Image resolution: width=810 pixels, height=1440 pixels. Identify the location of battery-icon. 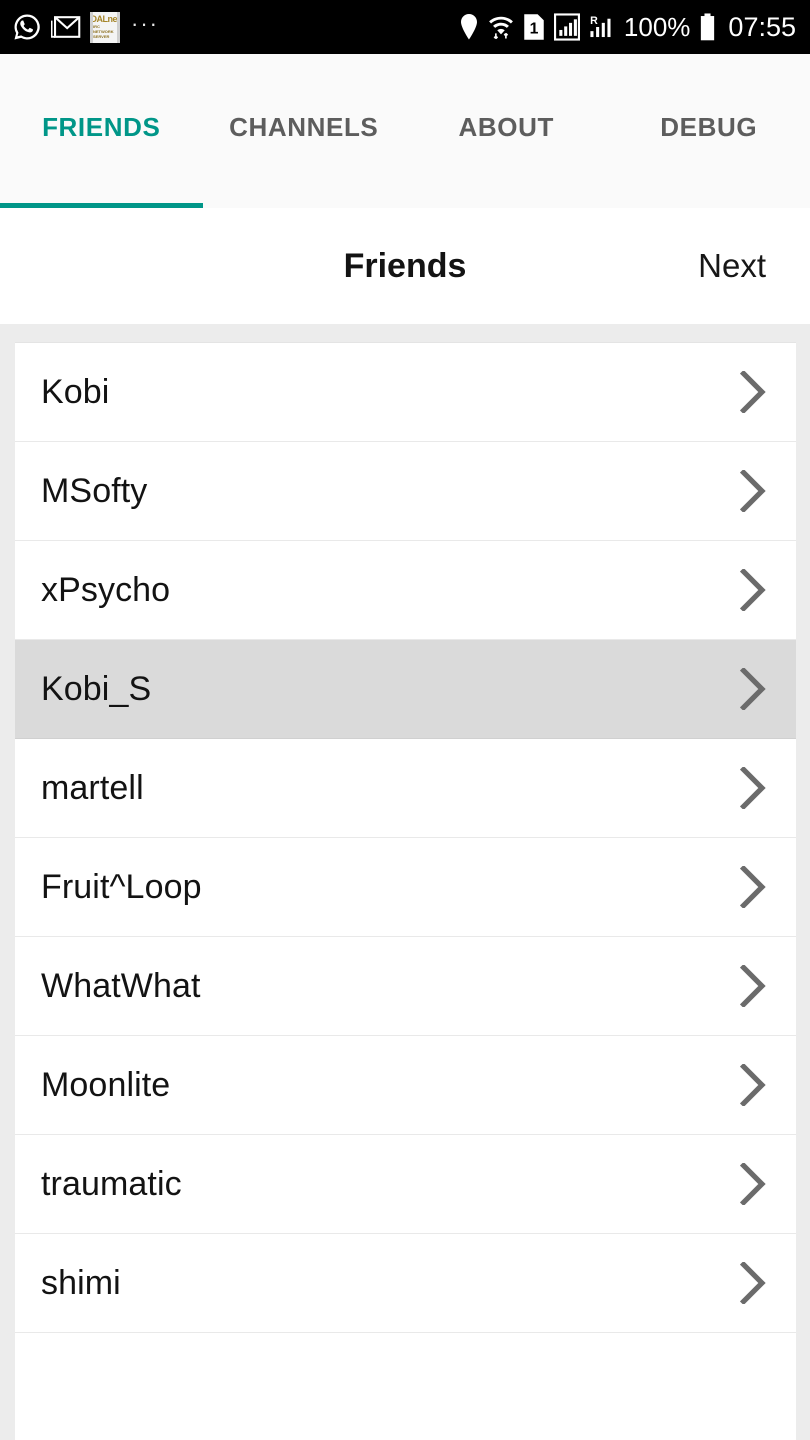
(707, 27).